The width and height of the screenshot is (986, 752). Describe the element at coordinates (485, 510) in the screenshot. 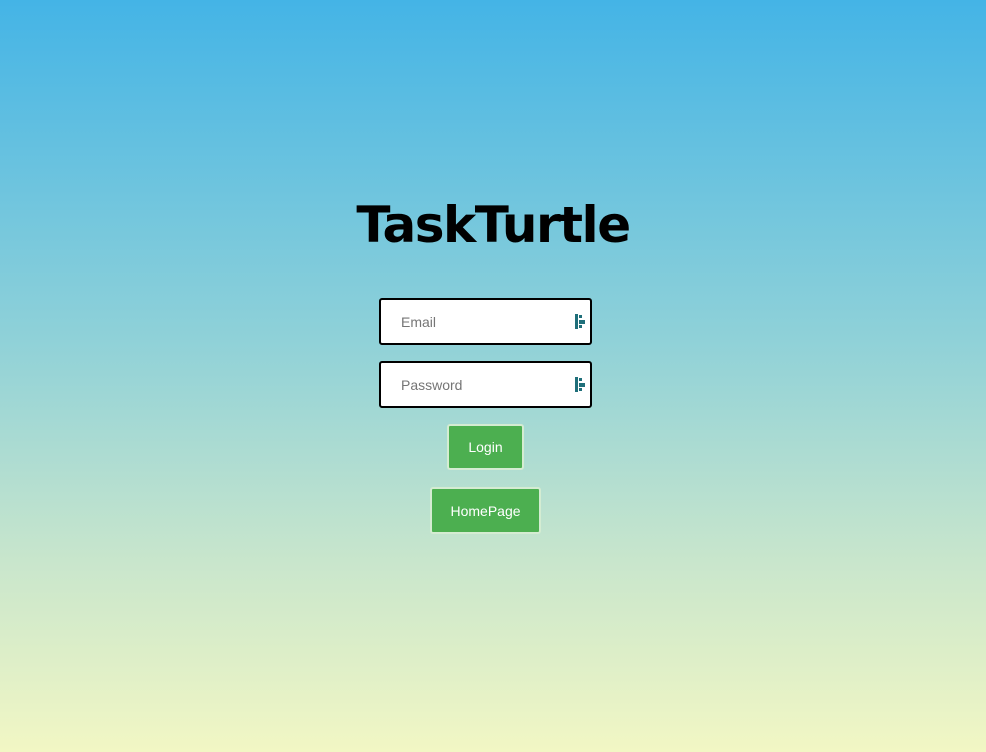

I see `homepage-button: HomePage` at that location.